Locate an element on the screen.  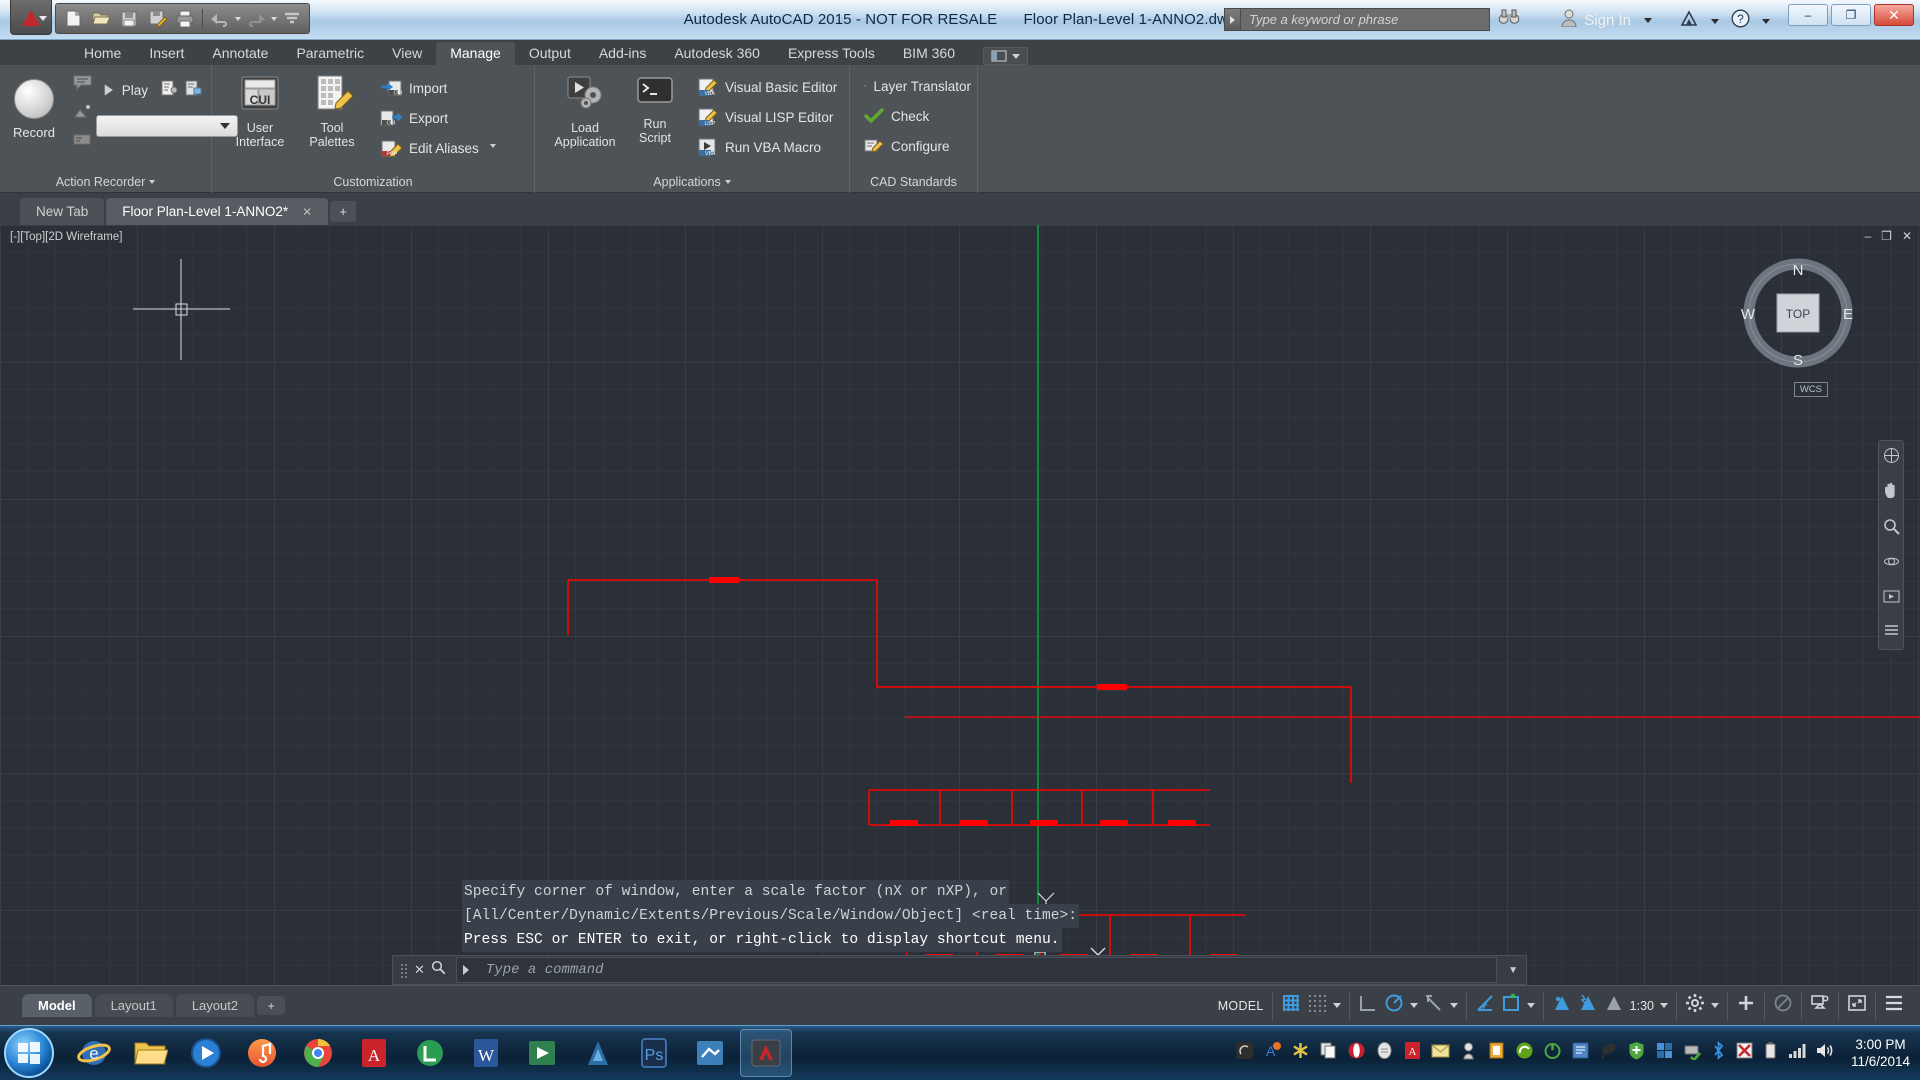
dyninput-dropdown-icon is located at coordinates (1530, 1005).